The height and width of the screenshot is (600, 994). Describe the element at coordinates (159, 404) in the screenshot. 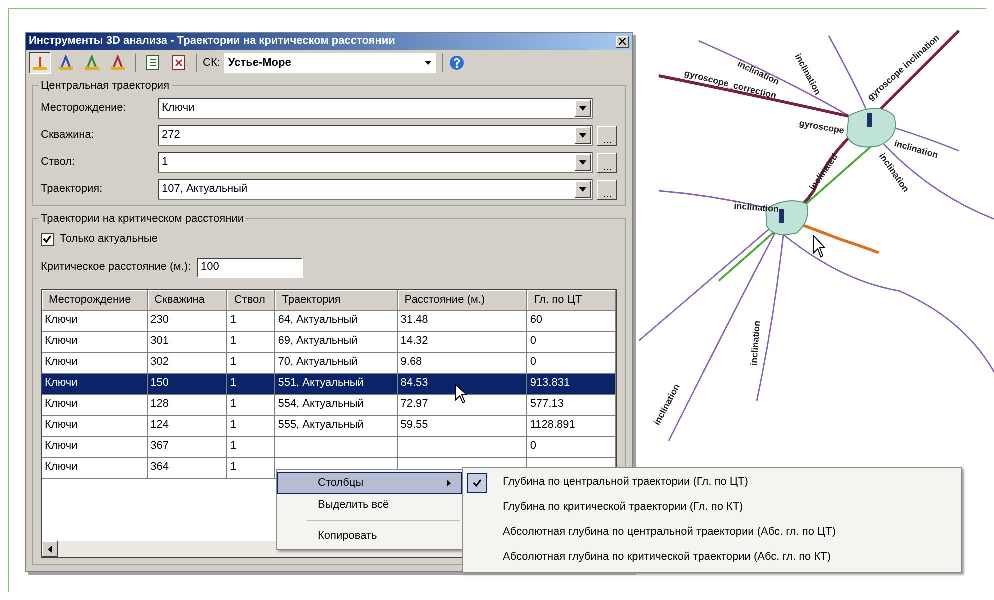

I see `table-cell-text: 128` at that location.